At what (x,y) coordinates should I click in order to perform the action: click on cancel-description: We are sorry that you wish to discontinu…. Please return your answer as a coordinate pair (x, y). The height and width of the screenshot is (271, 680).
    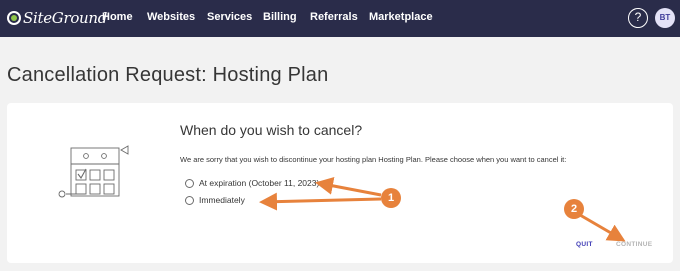
    Looking at the image, I should click on (373, 159).